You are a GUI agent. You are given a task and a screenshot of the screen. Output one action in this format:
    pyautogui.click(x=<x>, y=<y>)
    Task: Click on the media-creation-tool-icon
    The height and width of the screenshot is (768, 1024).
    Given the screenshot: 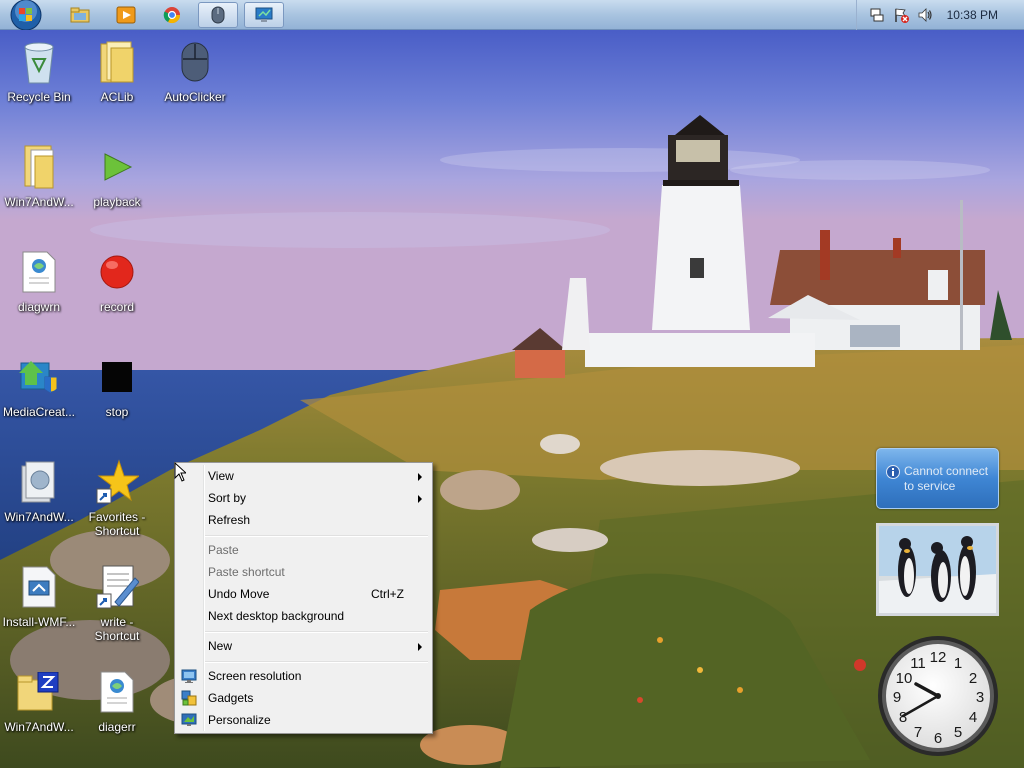 What is the action you would take?
    pyautogui.click(x=39, y=377)
    